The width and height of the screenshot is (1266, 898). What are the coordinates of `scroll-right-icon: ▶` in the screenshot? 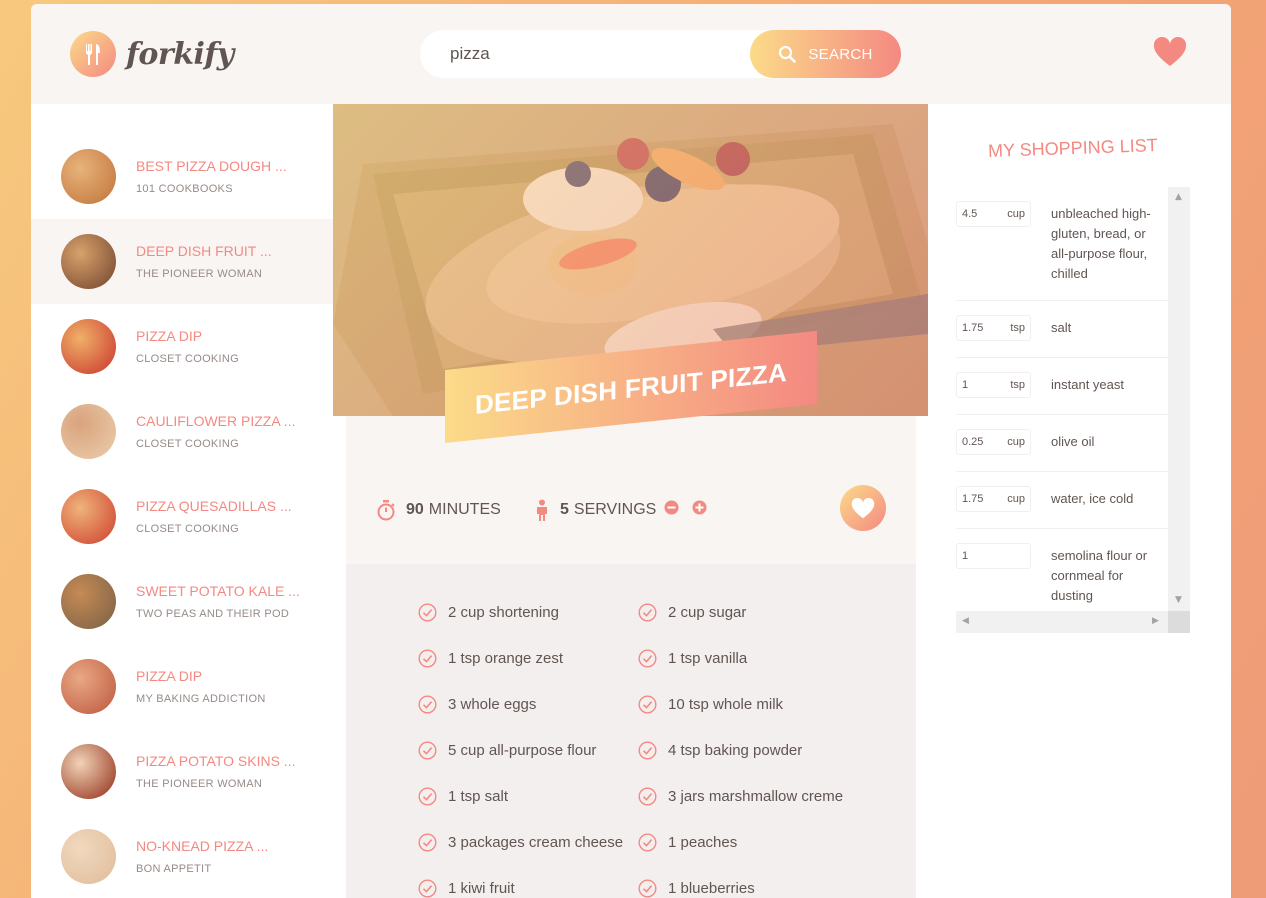 It's located at (1155, 621).